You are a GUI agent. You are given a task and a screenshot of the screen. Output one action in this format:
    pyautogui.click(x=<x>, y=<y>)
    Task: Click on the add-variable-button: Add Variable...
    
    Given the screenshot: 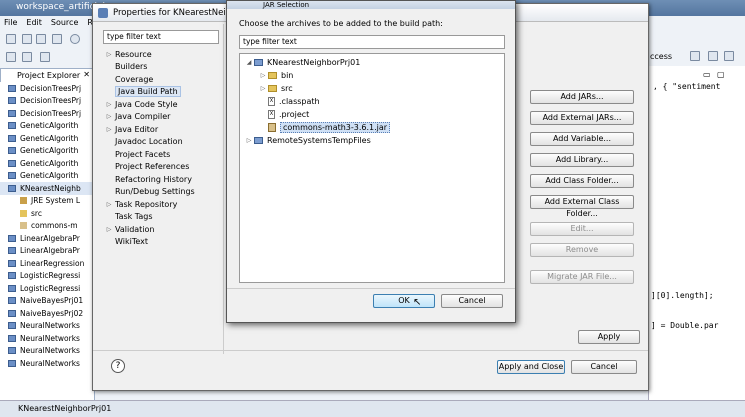 What is the action you would take?
    pyautogui.click(x=582, y=139)
    